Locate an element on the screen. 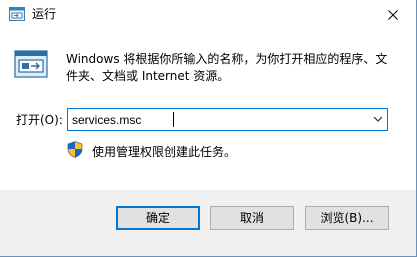 The width and height of the screenshot is (417, 257). window-title: 运行 is located at coordinates (44, 14).